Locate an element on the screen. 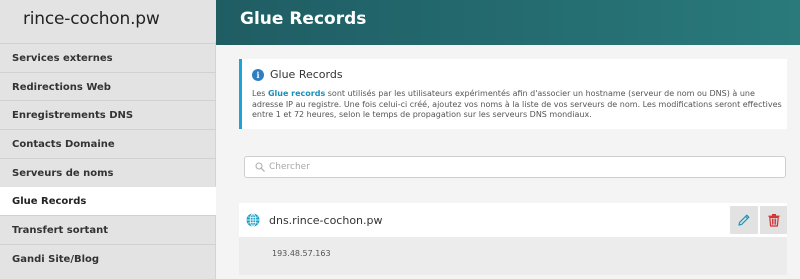 This screenshot has width=800, height=279. search-input is located at coordinates (519, 167).